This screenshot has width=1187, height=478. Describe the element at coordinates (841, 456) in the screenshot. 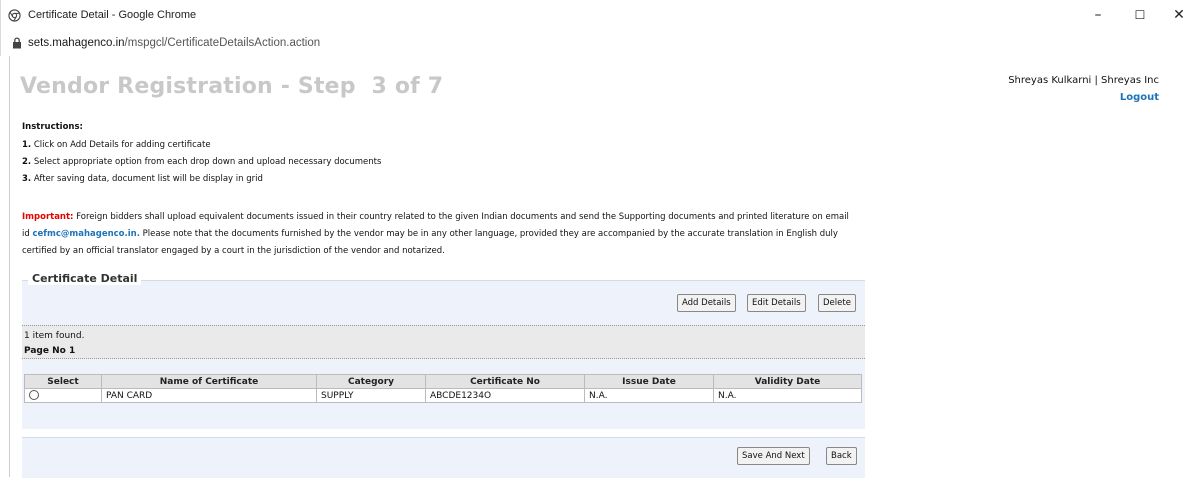

I see `back-button: Back` at that location.